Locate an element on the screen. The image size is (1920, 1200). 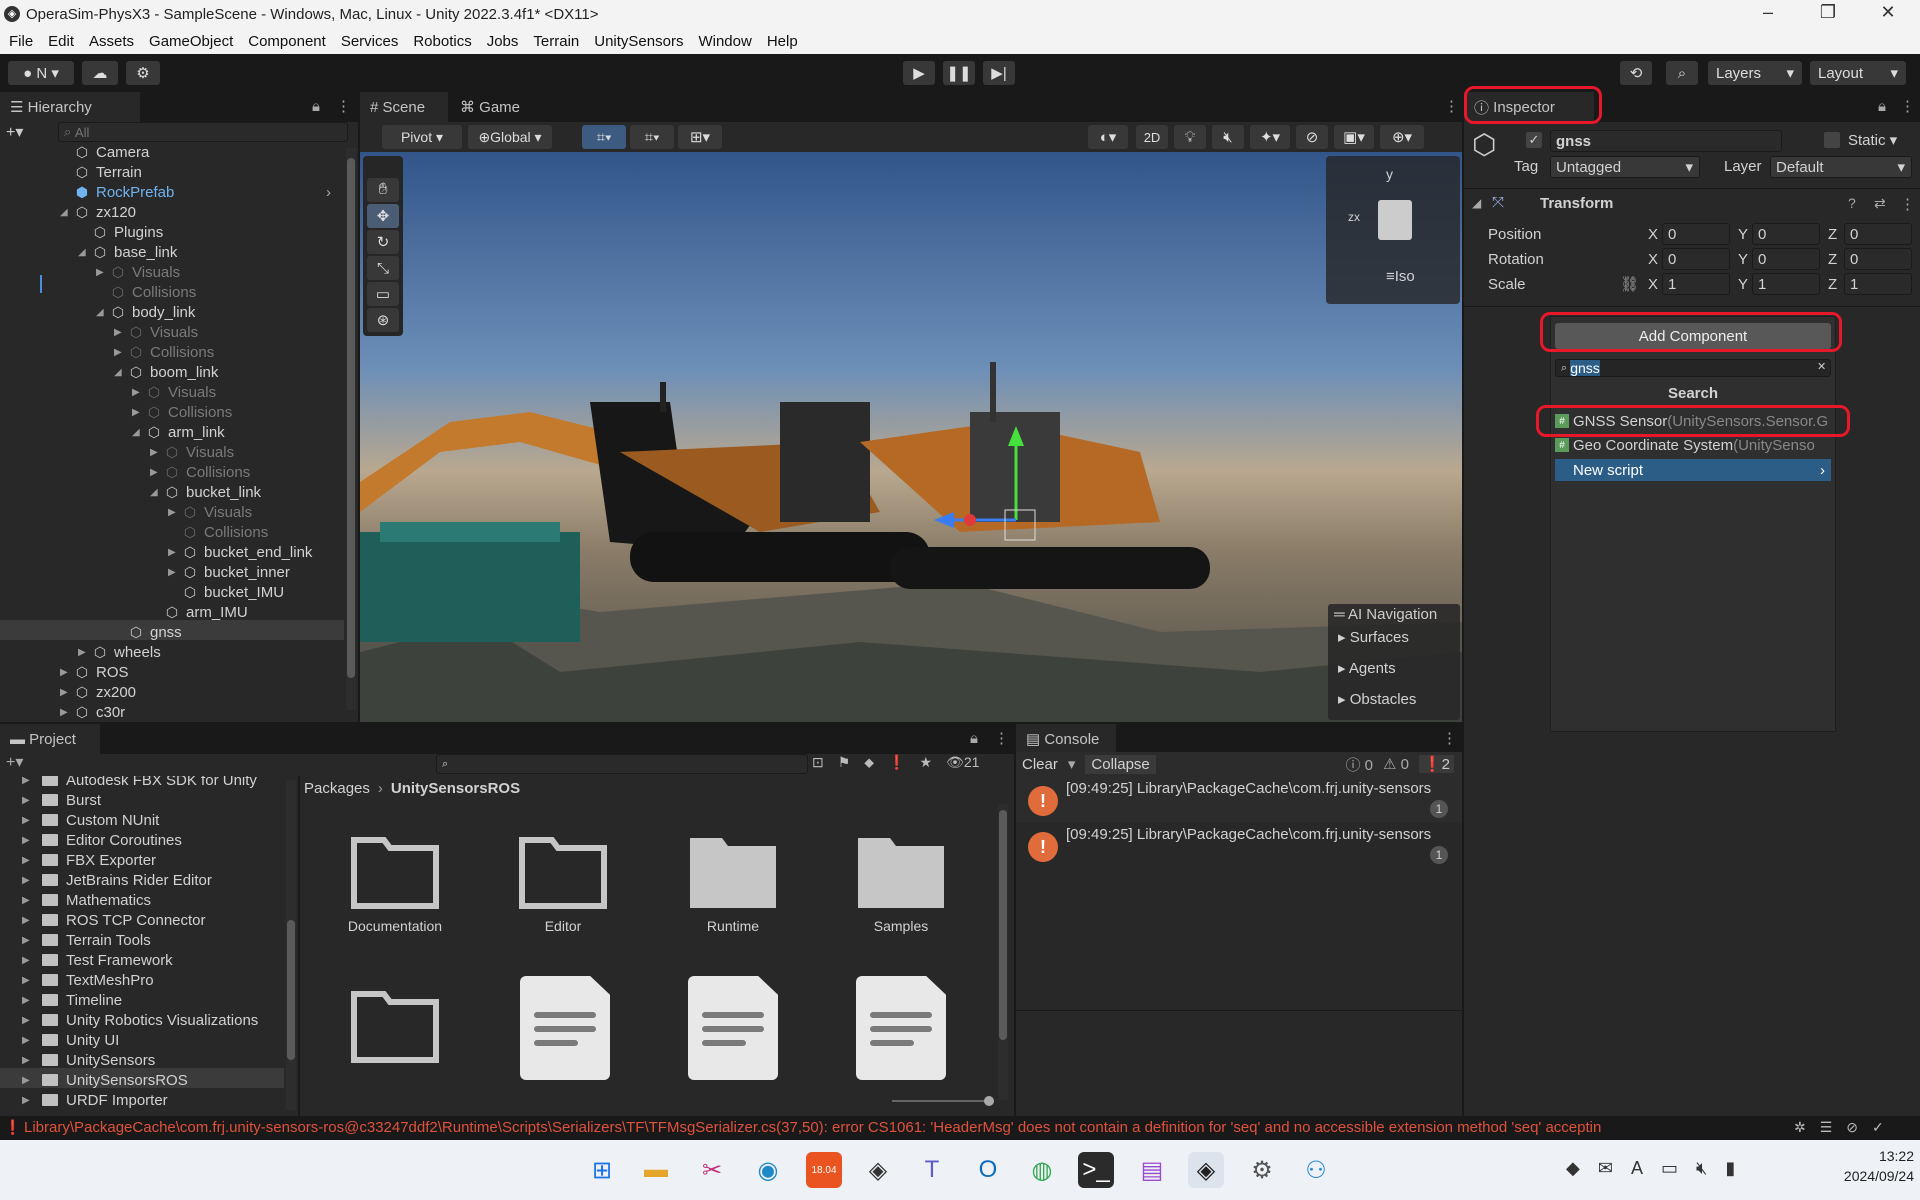
edge-icon: ◉ is located at coordinates (768, 1170).